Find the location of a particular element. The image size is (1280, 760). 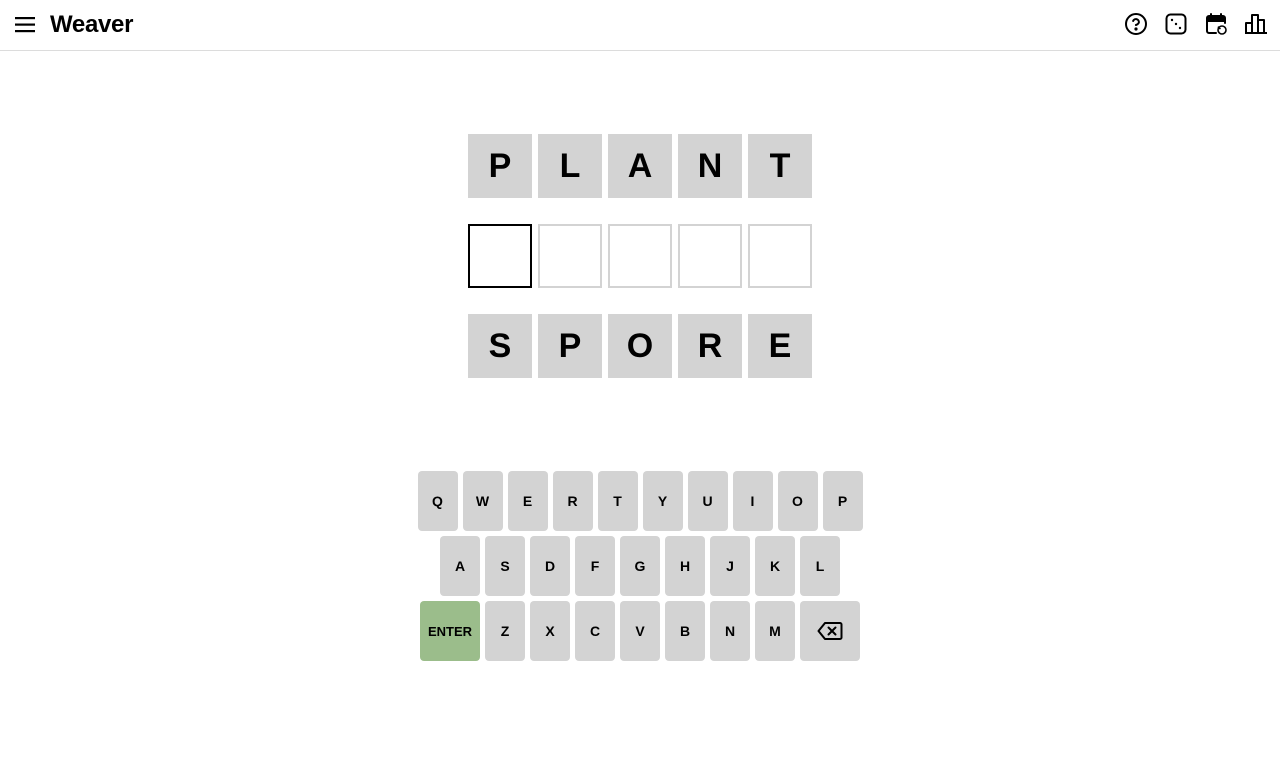

key-z: Z is located at coordinates (505, 631).